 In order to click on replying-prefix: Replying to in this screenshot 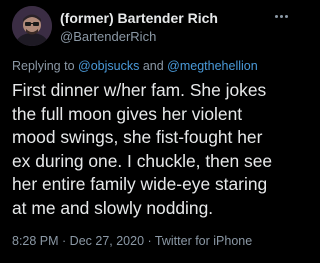, I will do `click(45, 66)`.